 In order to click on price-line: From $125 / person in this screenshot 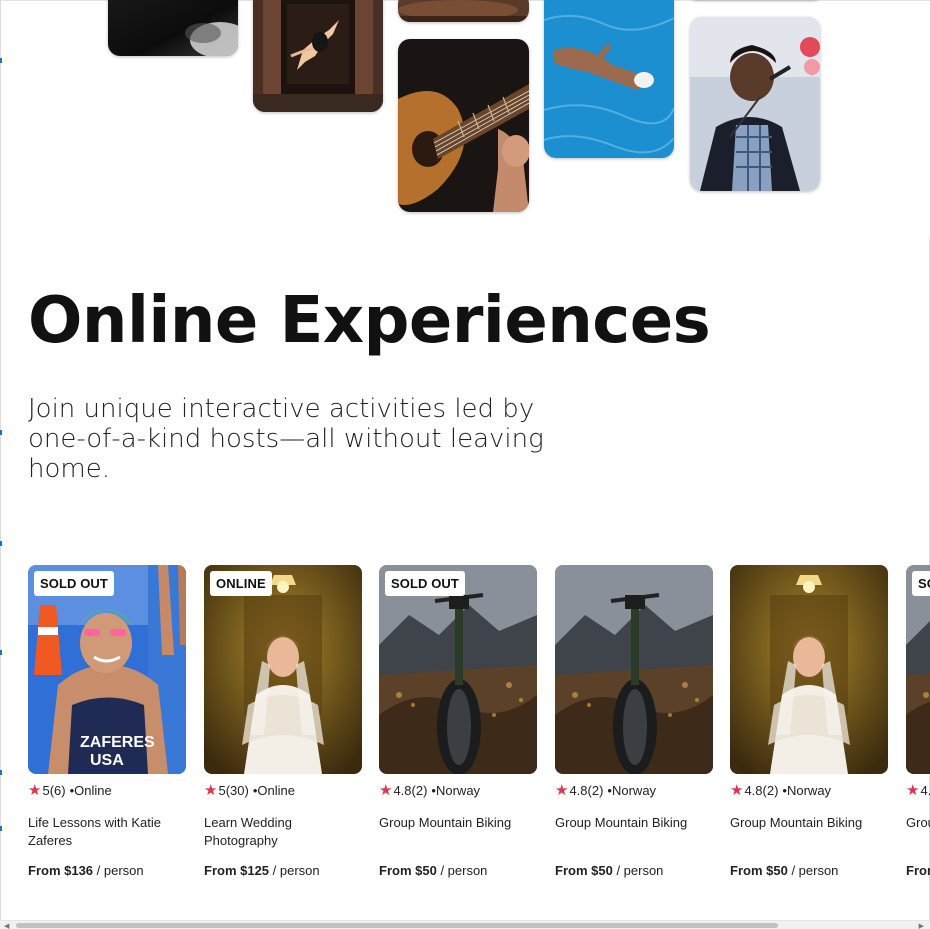, I will do `click(262, 870)`.